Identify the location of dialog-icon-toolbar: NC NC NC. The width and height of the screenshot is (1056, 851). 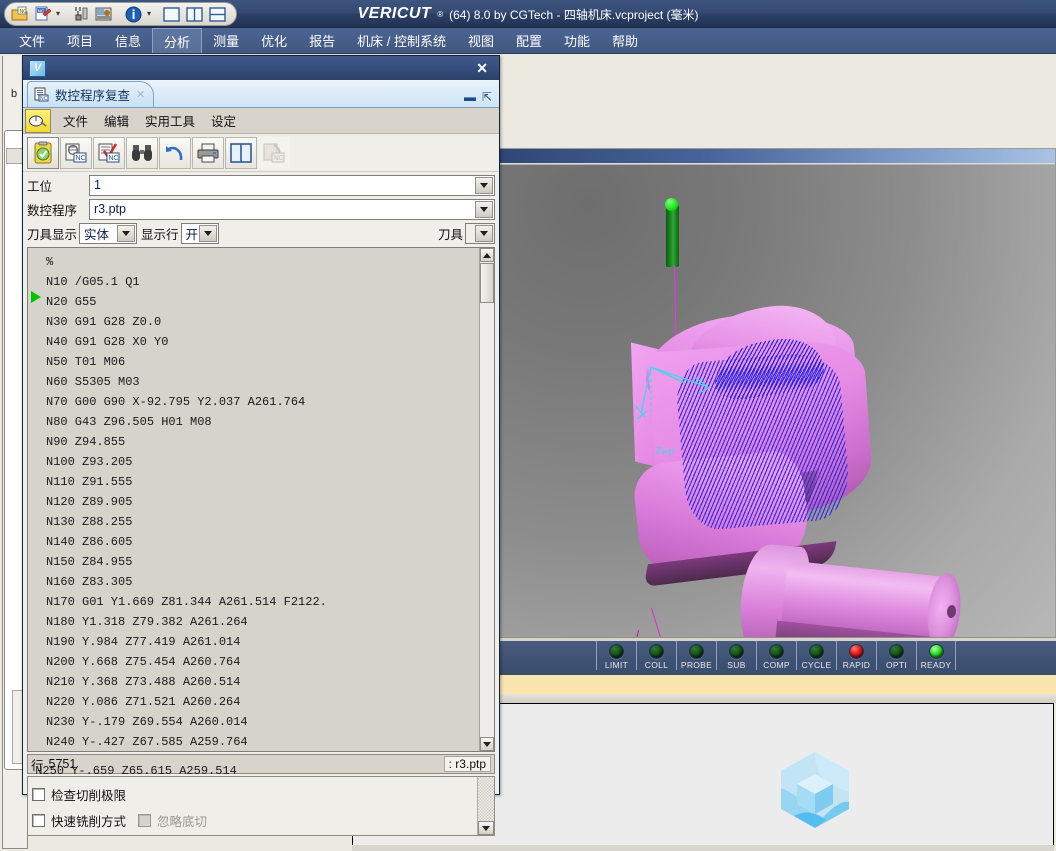
(261, 153).